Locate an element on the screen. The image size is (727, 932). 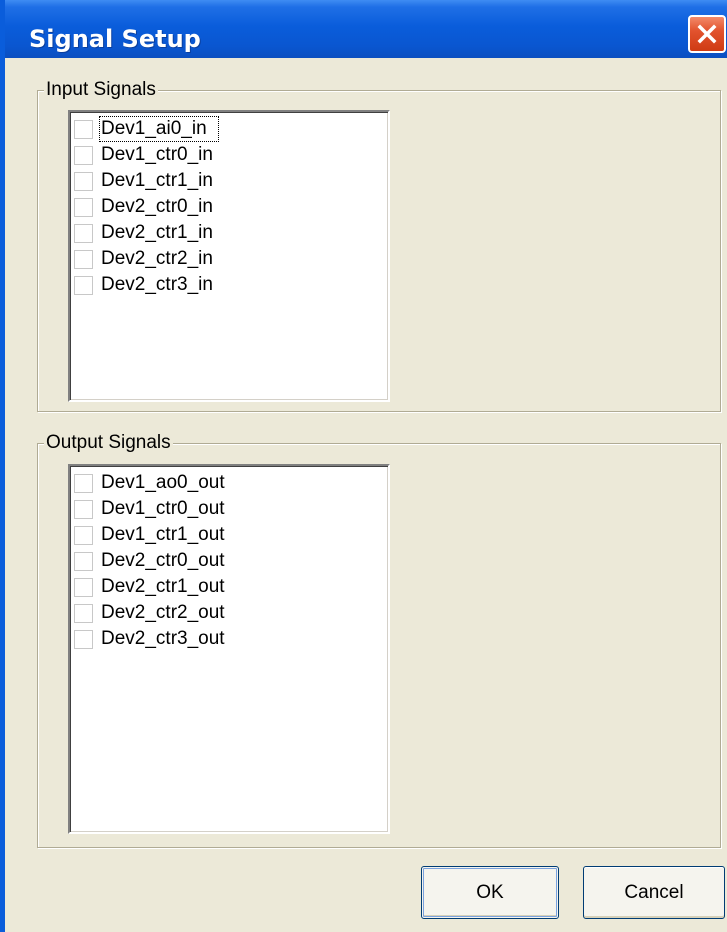
list-item: Dev1_ctr0_in is located at coordinates (145, 155).